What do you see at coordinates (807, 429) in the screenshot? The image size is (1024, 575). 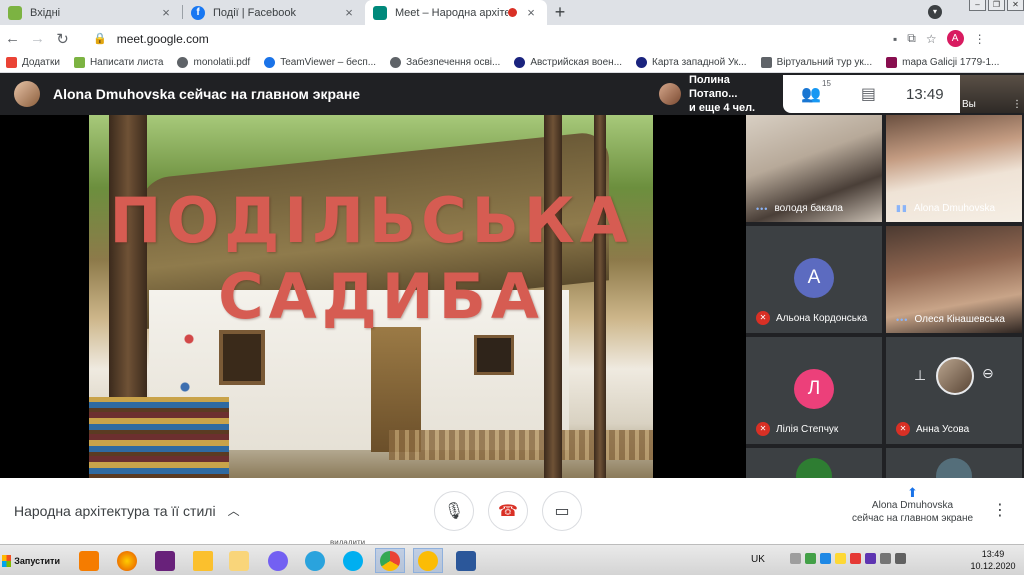 I see `participant-name: Лілія Степчук` at bounding box center [807, 429].